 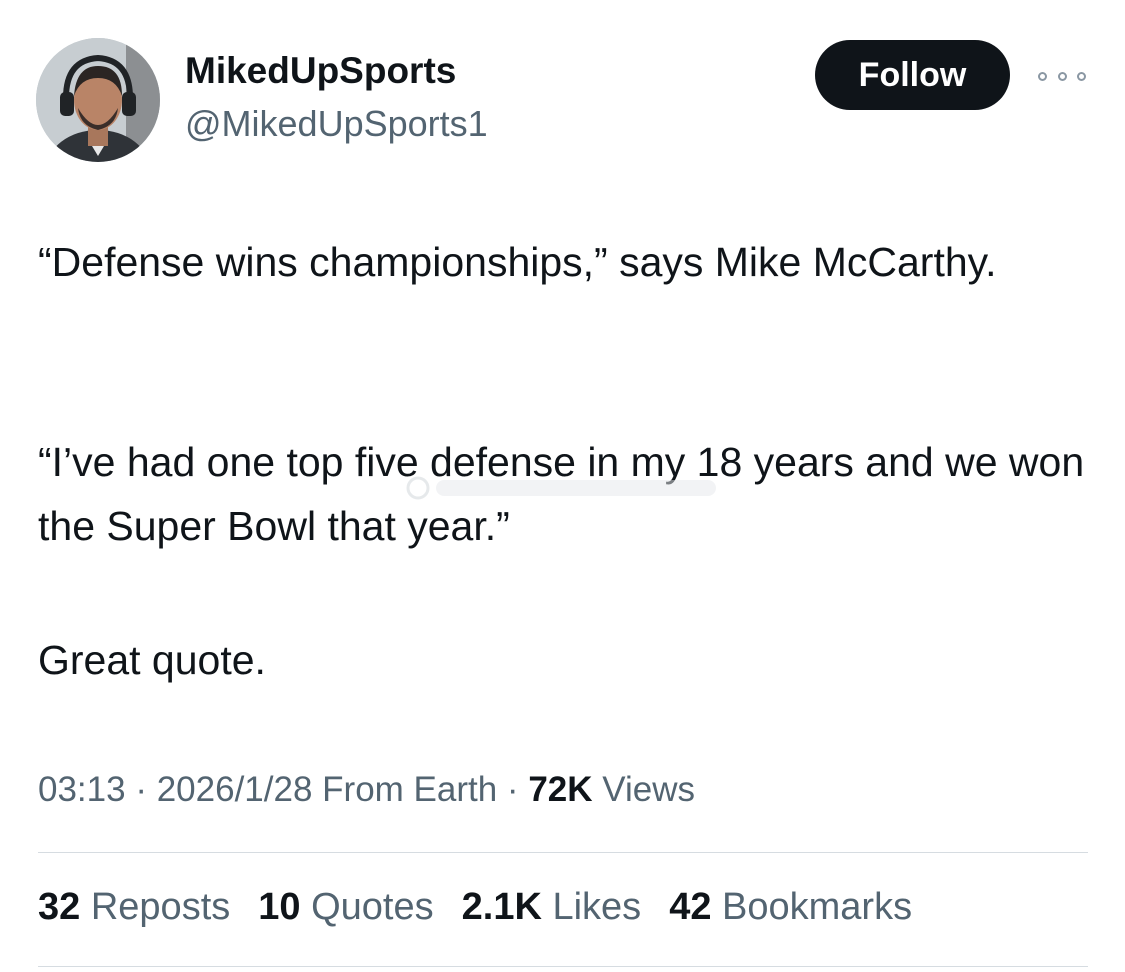 I want to click on avatar-image, so click(x=98, y=100).